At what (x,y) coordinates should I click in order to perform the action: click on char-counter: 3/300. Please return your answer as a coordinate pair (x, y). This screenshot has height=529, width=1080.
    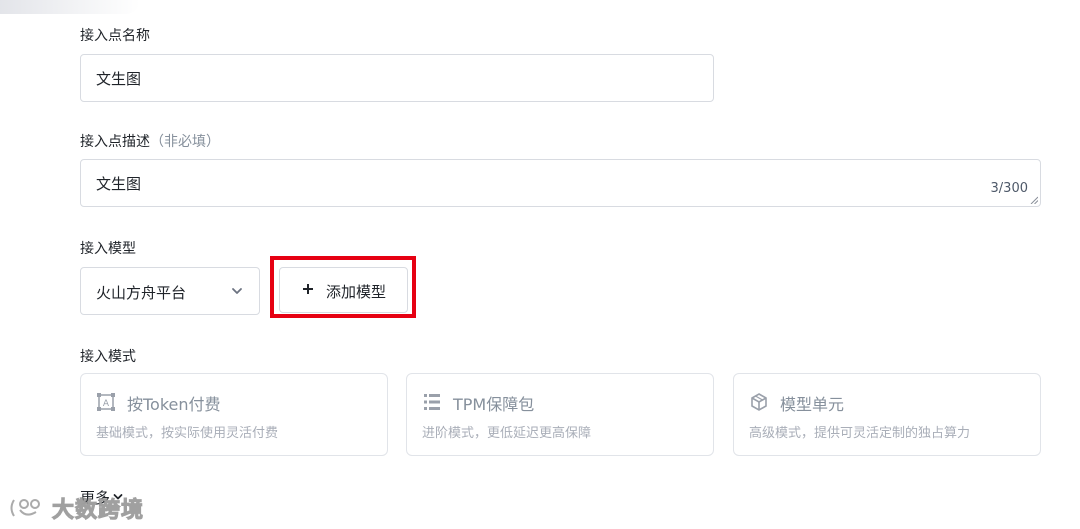
    Looking at the image, I should click on (1009, 188).